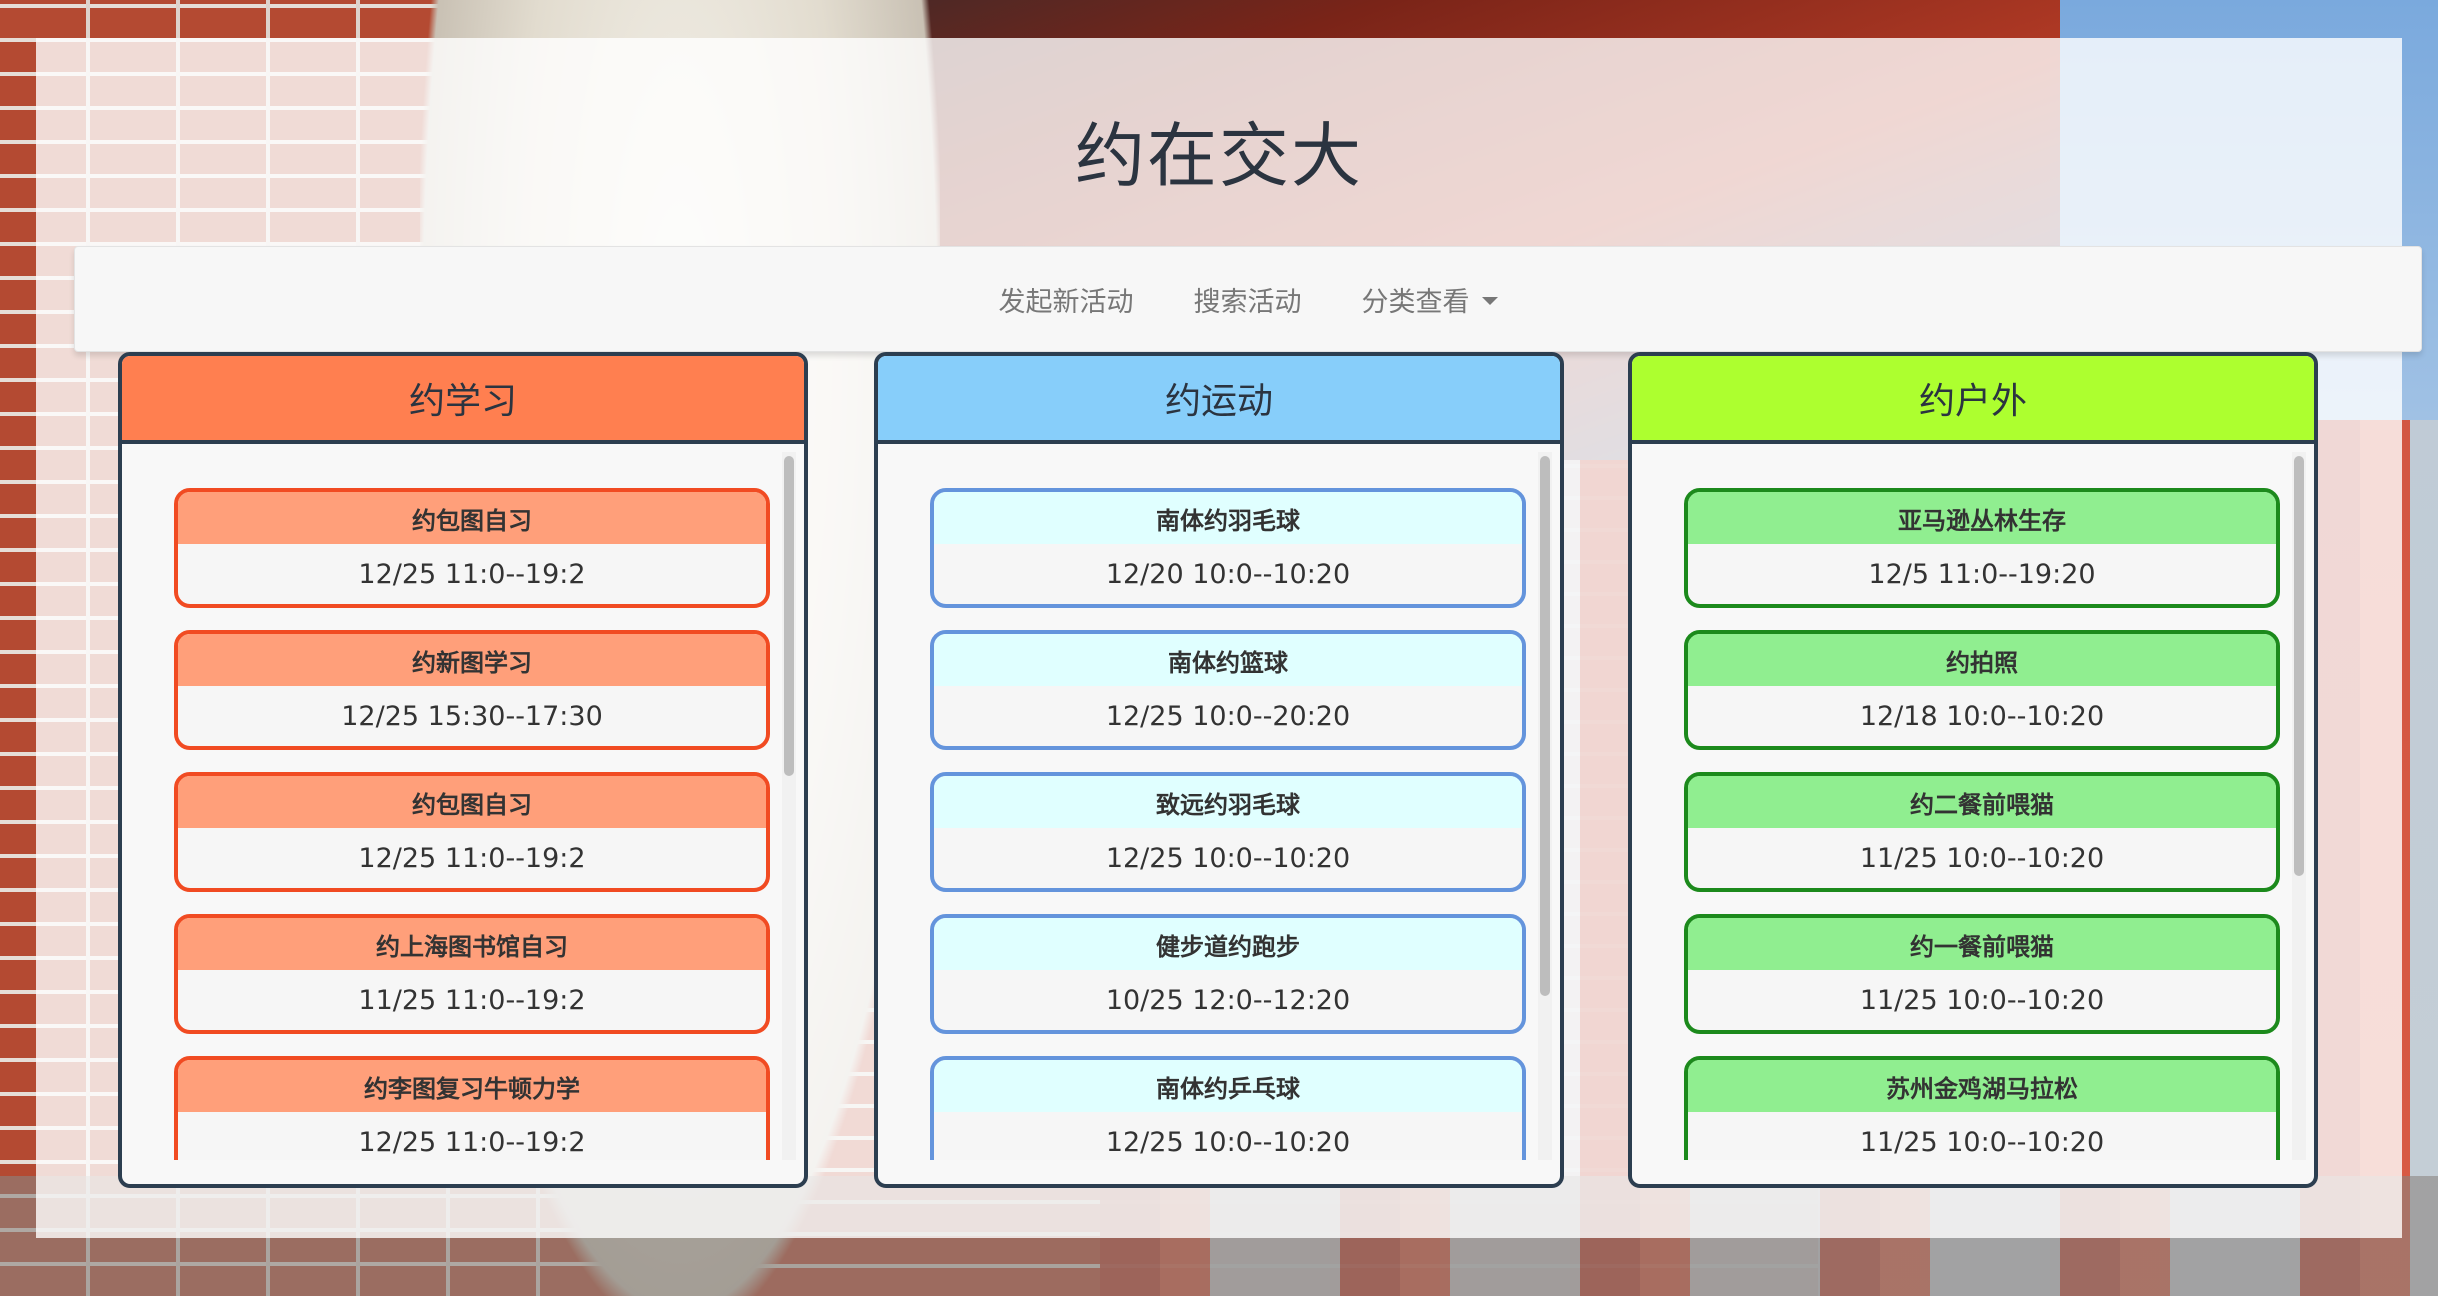 Image resolution: width=2438 pixels, height=1296 pixels. Describe the element at coordinates (1415, 302) in the screenshot. I see `nav-category-label: 分类查看` at that location.